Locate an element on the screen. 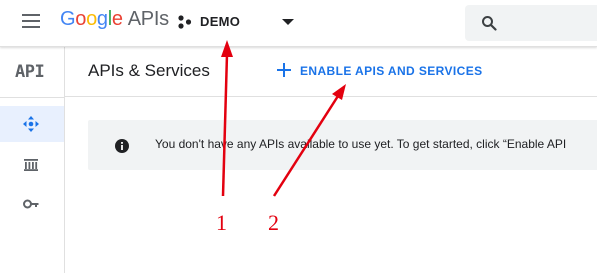  logo-suffix: APIs is located at coordinates (148, 19).